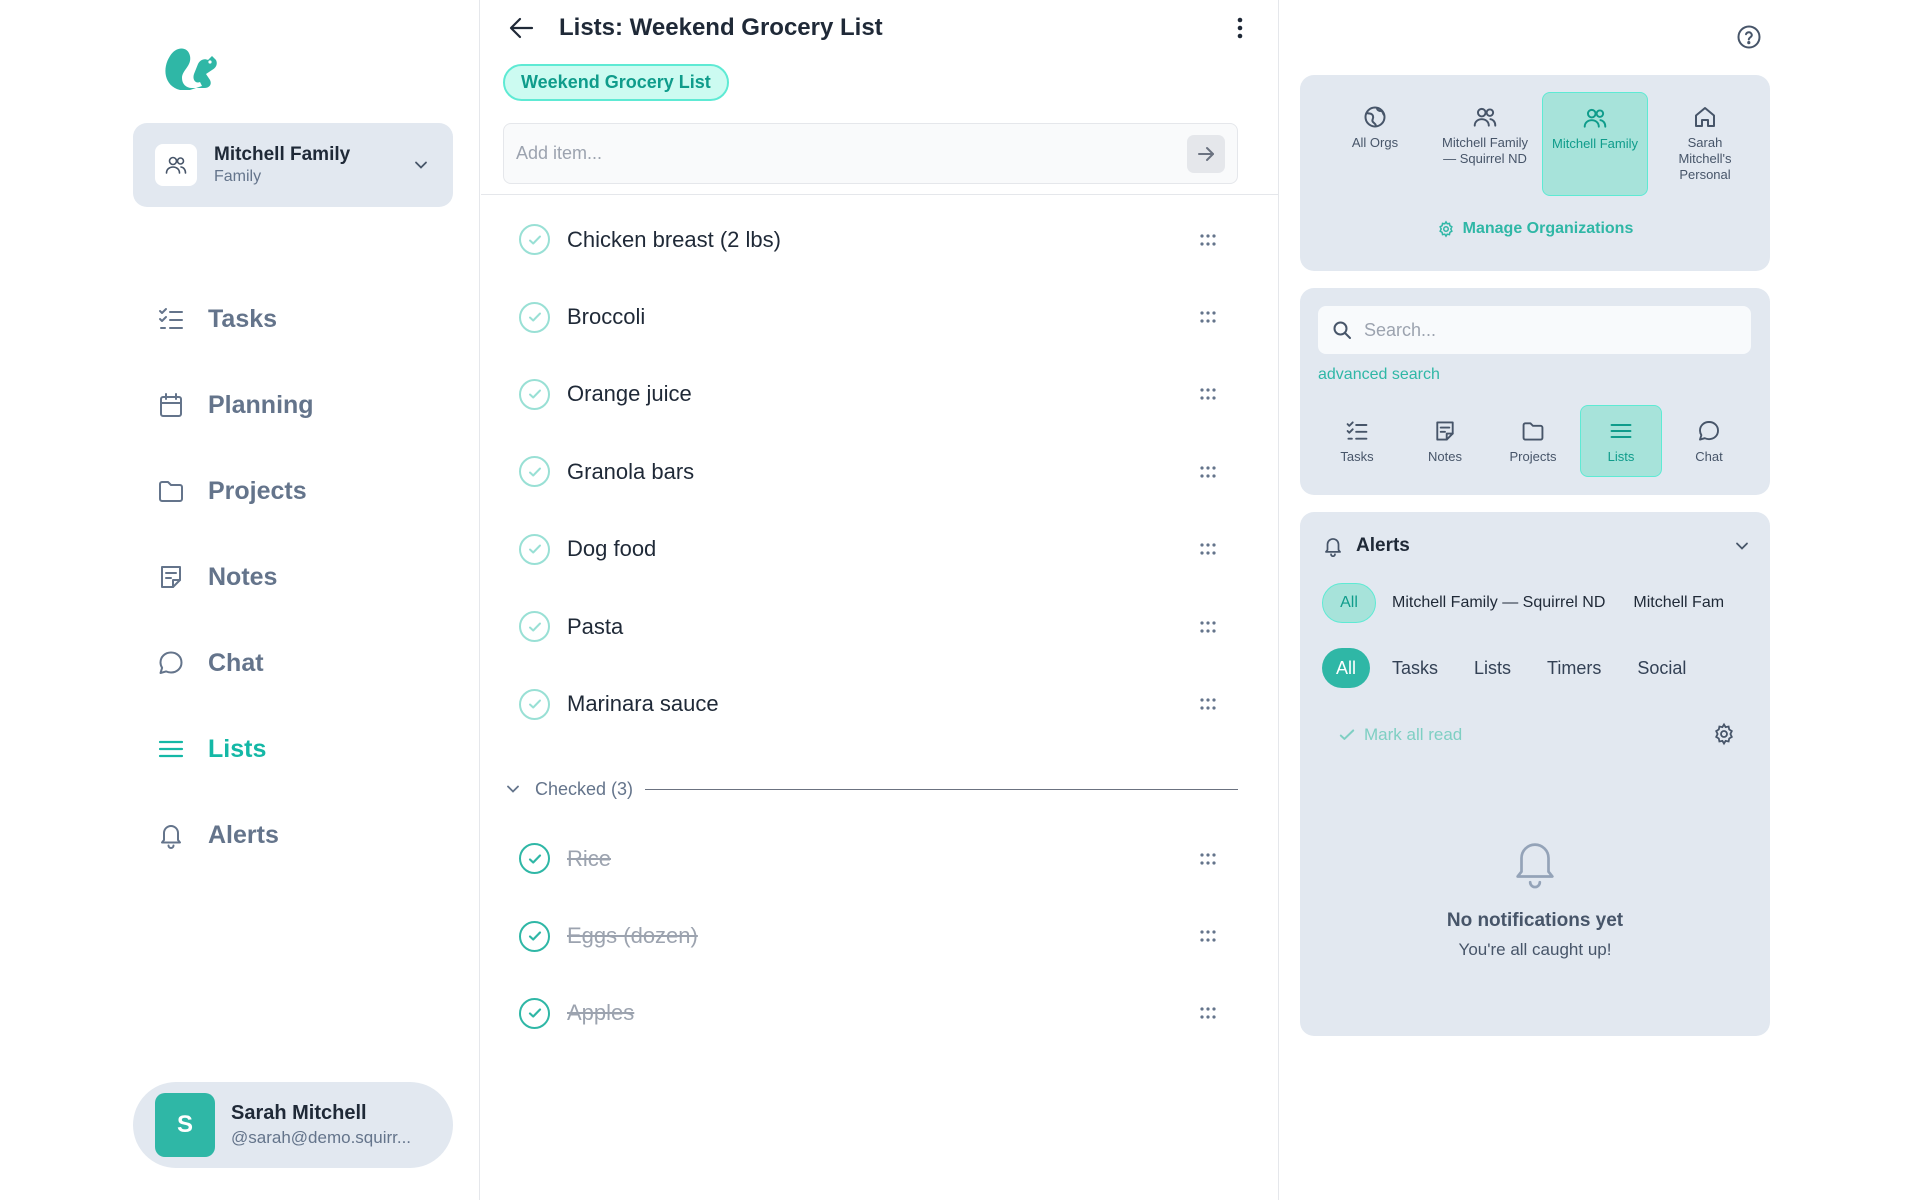  I want to click on arrow-left-icon, so click(521, 28).